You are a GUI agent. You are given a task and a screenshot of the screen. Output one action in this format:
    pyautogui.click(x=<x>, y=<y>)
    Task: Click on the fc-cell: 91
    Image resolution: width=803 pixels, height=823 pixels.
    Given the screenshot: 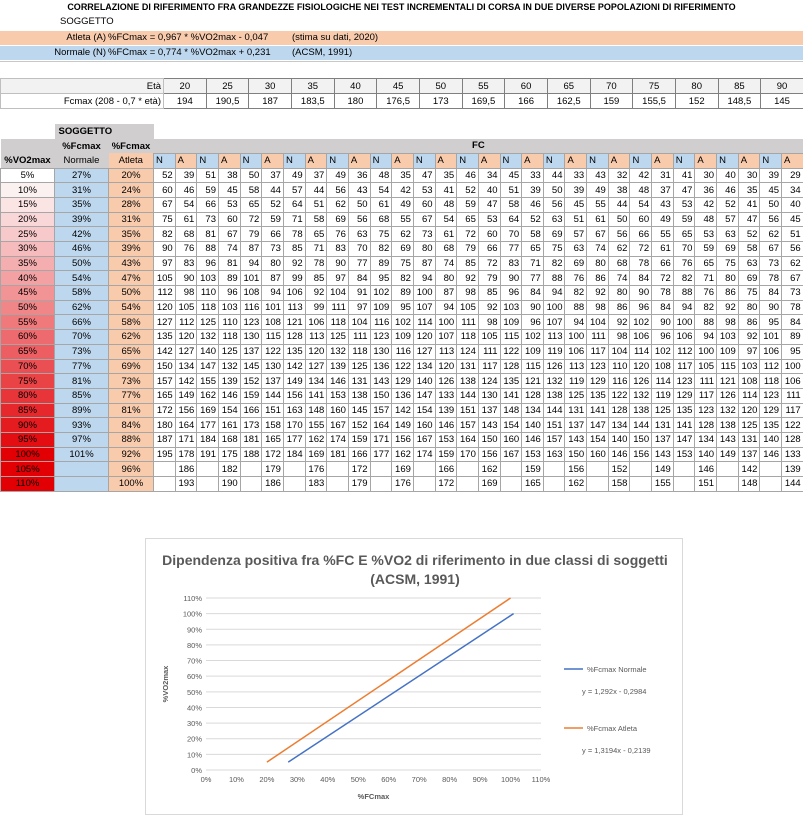 What is the action you would take?
    pyautogui.click(x=359, y=293)
    